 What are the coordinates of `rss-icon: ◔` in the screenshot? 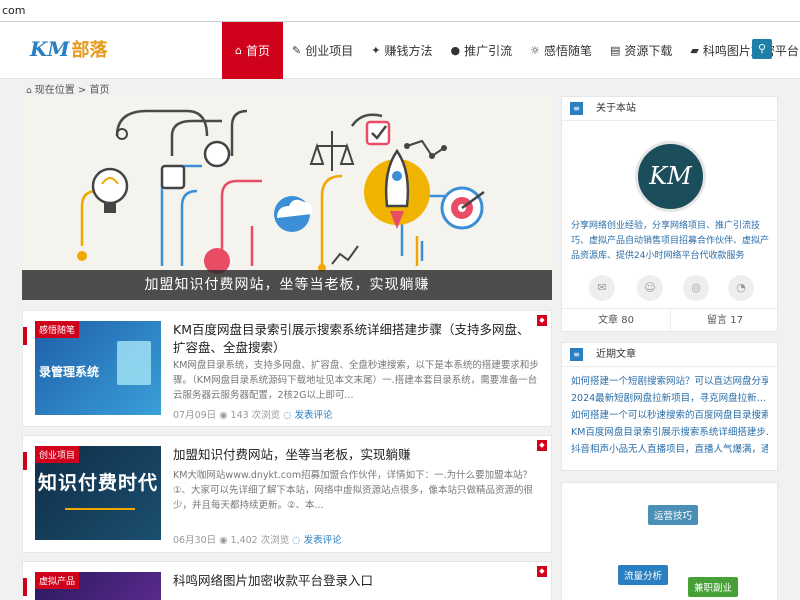 It's located at (741, 288).